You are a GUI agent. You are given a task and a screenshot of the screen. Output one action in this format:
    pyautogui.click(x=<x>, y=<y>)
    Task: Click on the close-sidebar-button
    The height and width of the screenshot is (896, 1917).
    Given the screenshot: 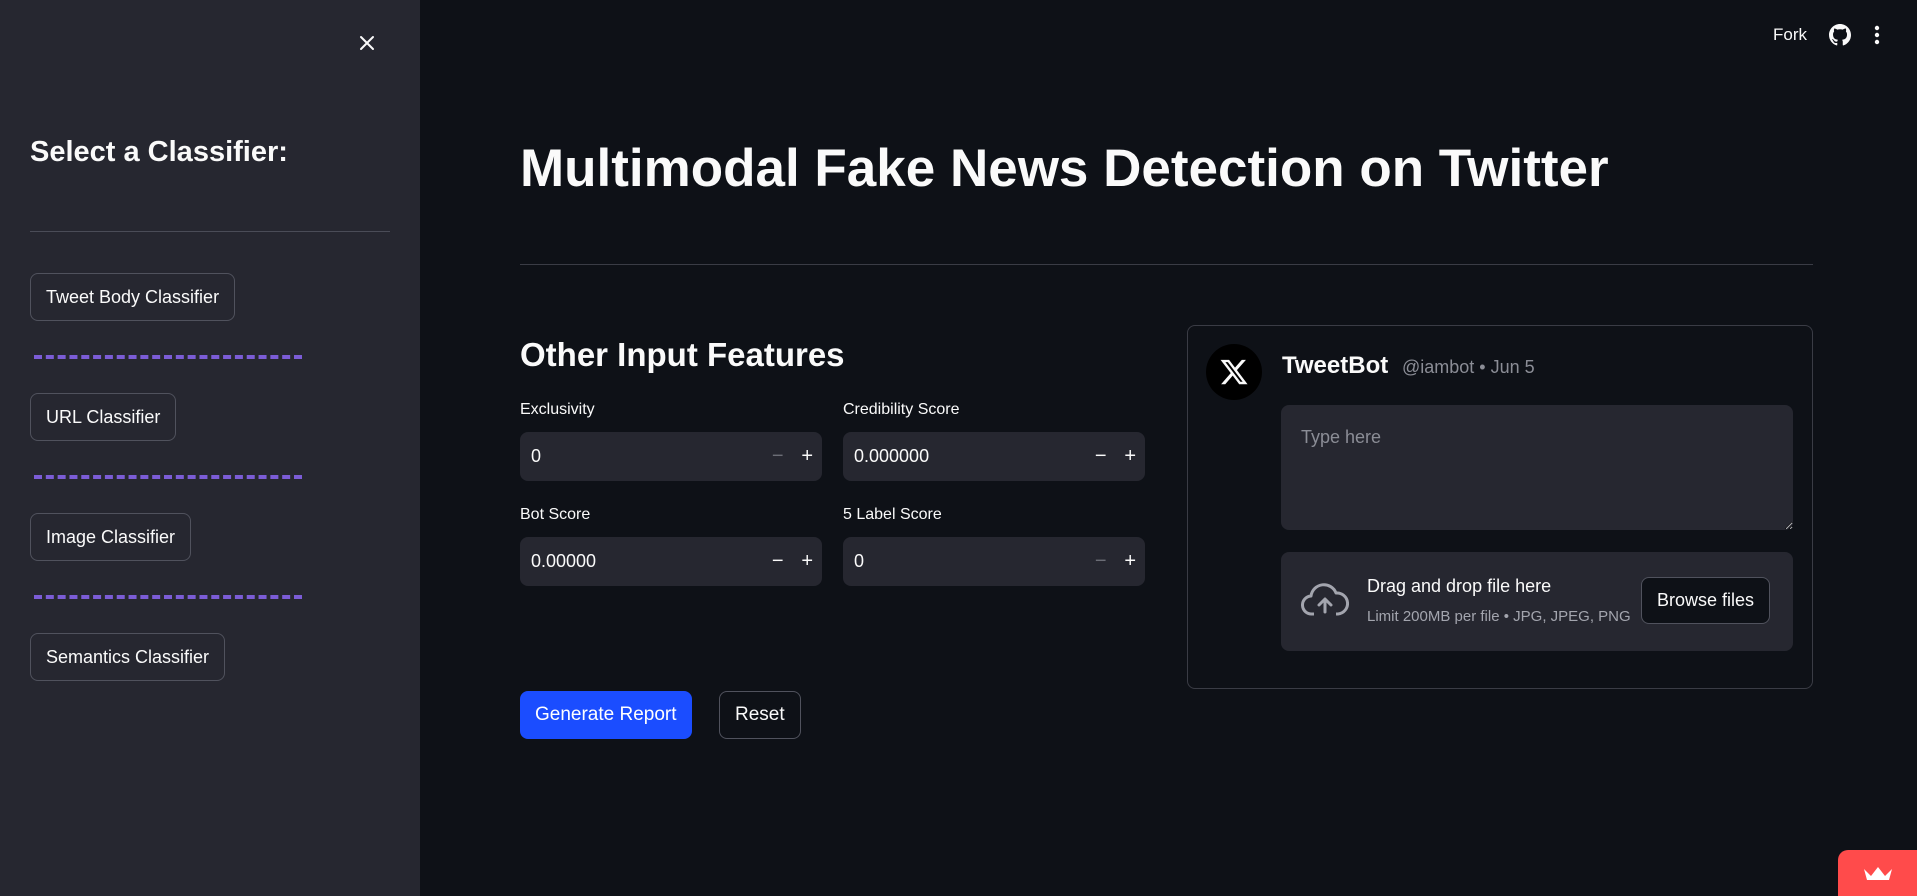 What is the action you would take?
    pyautogui.click(x=367, y=43)
    